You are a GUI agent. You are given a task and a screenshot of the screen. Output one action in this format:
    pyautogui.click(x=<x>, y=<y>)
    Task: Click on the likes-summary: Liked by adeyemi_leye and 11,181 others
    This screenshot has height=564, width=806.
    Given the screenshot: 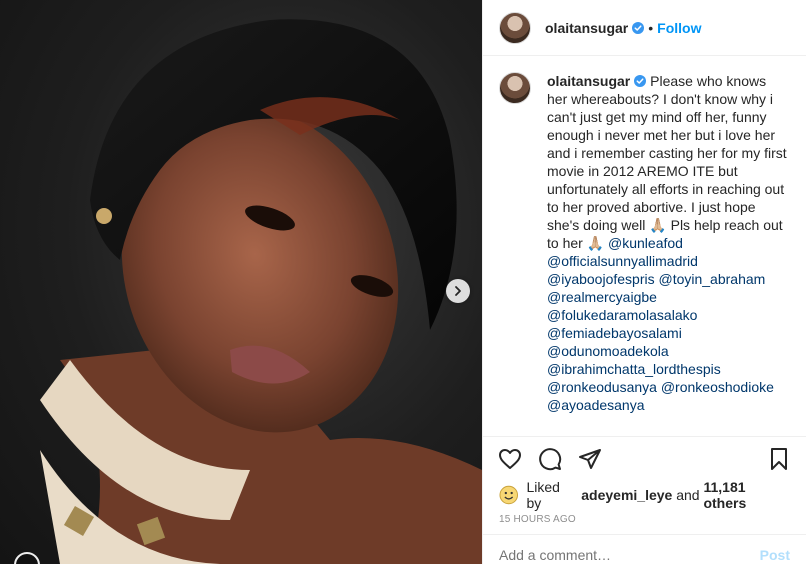 What is the action you would take?
    pyautogui.click(x=644, y=495)
    